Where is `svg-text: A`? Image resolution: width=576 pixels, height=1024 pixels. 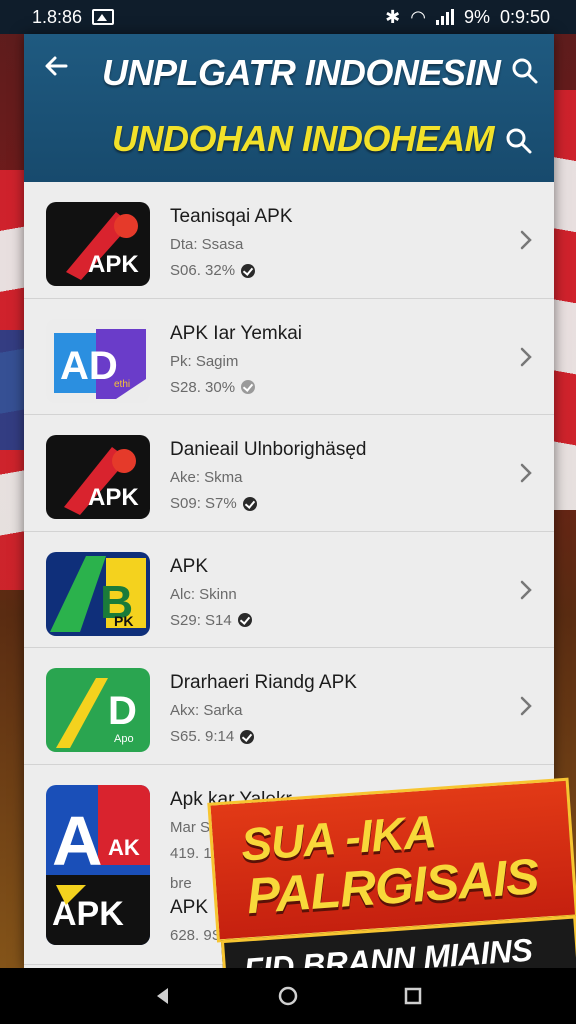 svg-text: A is located at coordinates (77, 841).